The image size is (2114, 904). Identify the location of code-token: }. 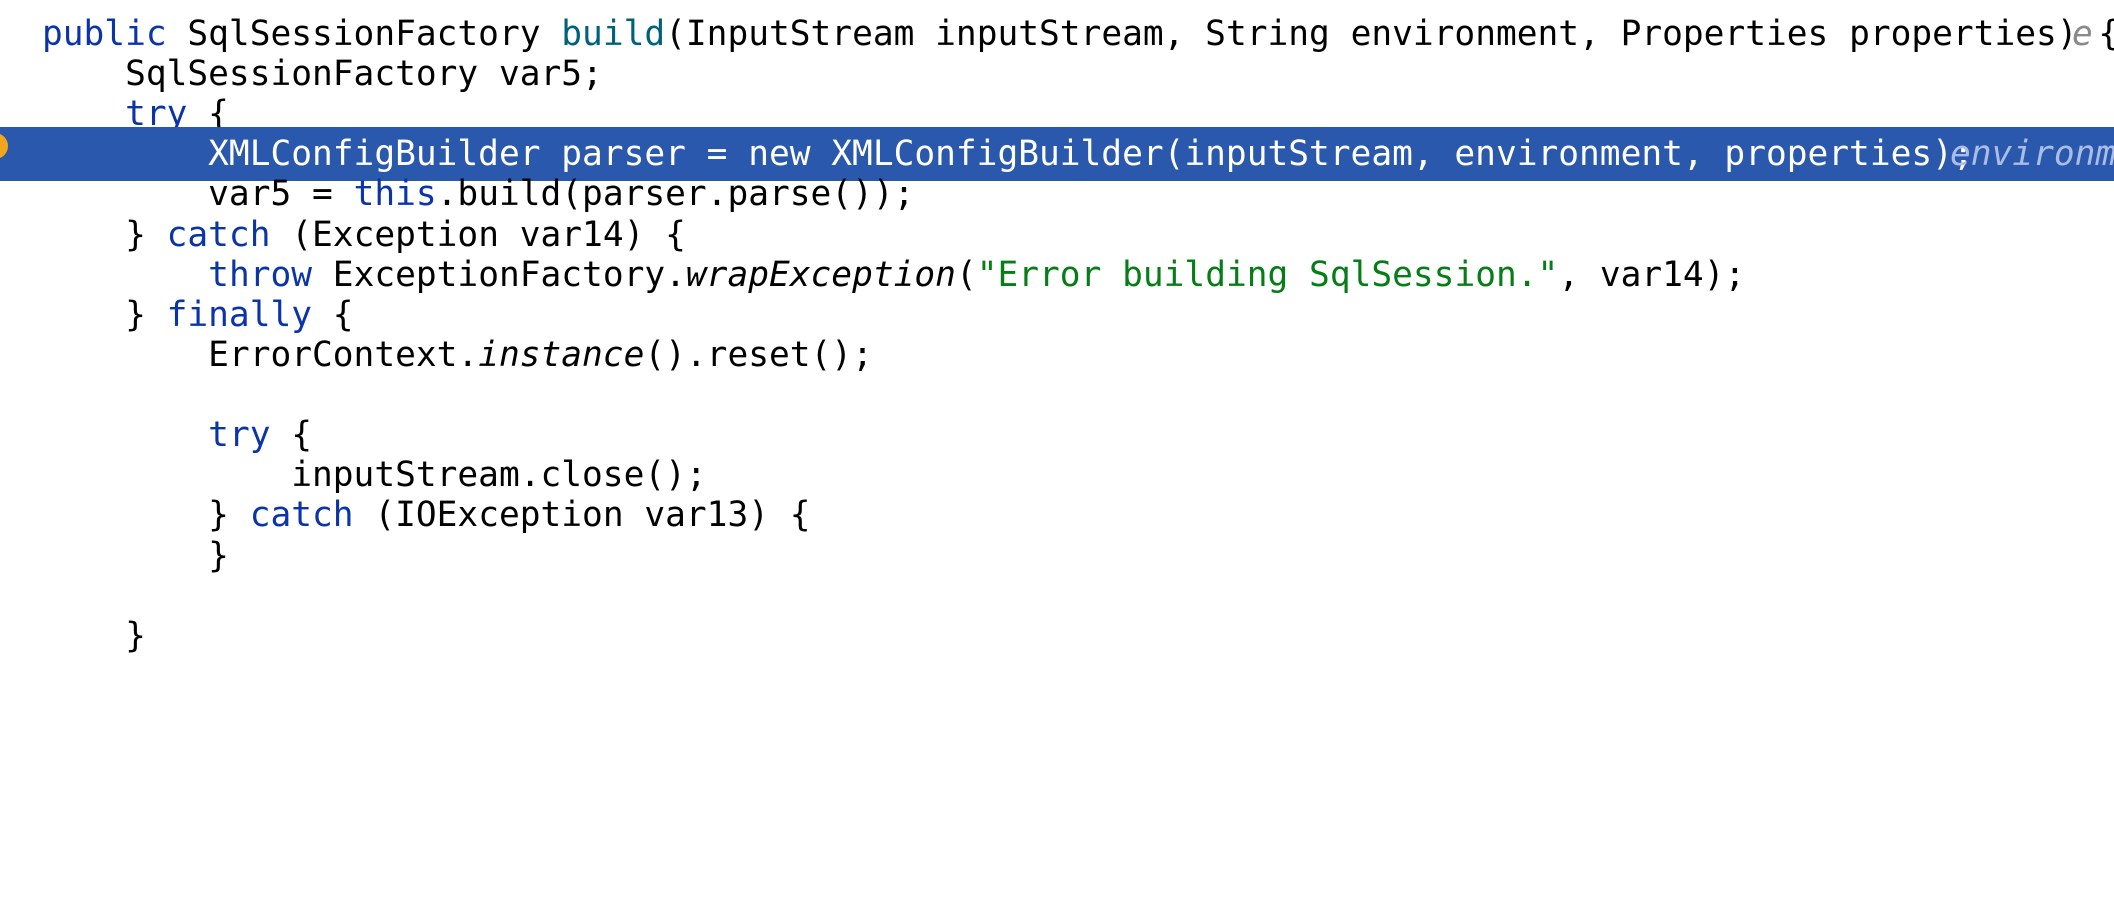
(94, 635).